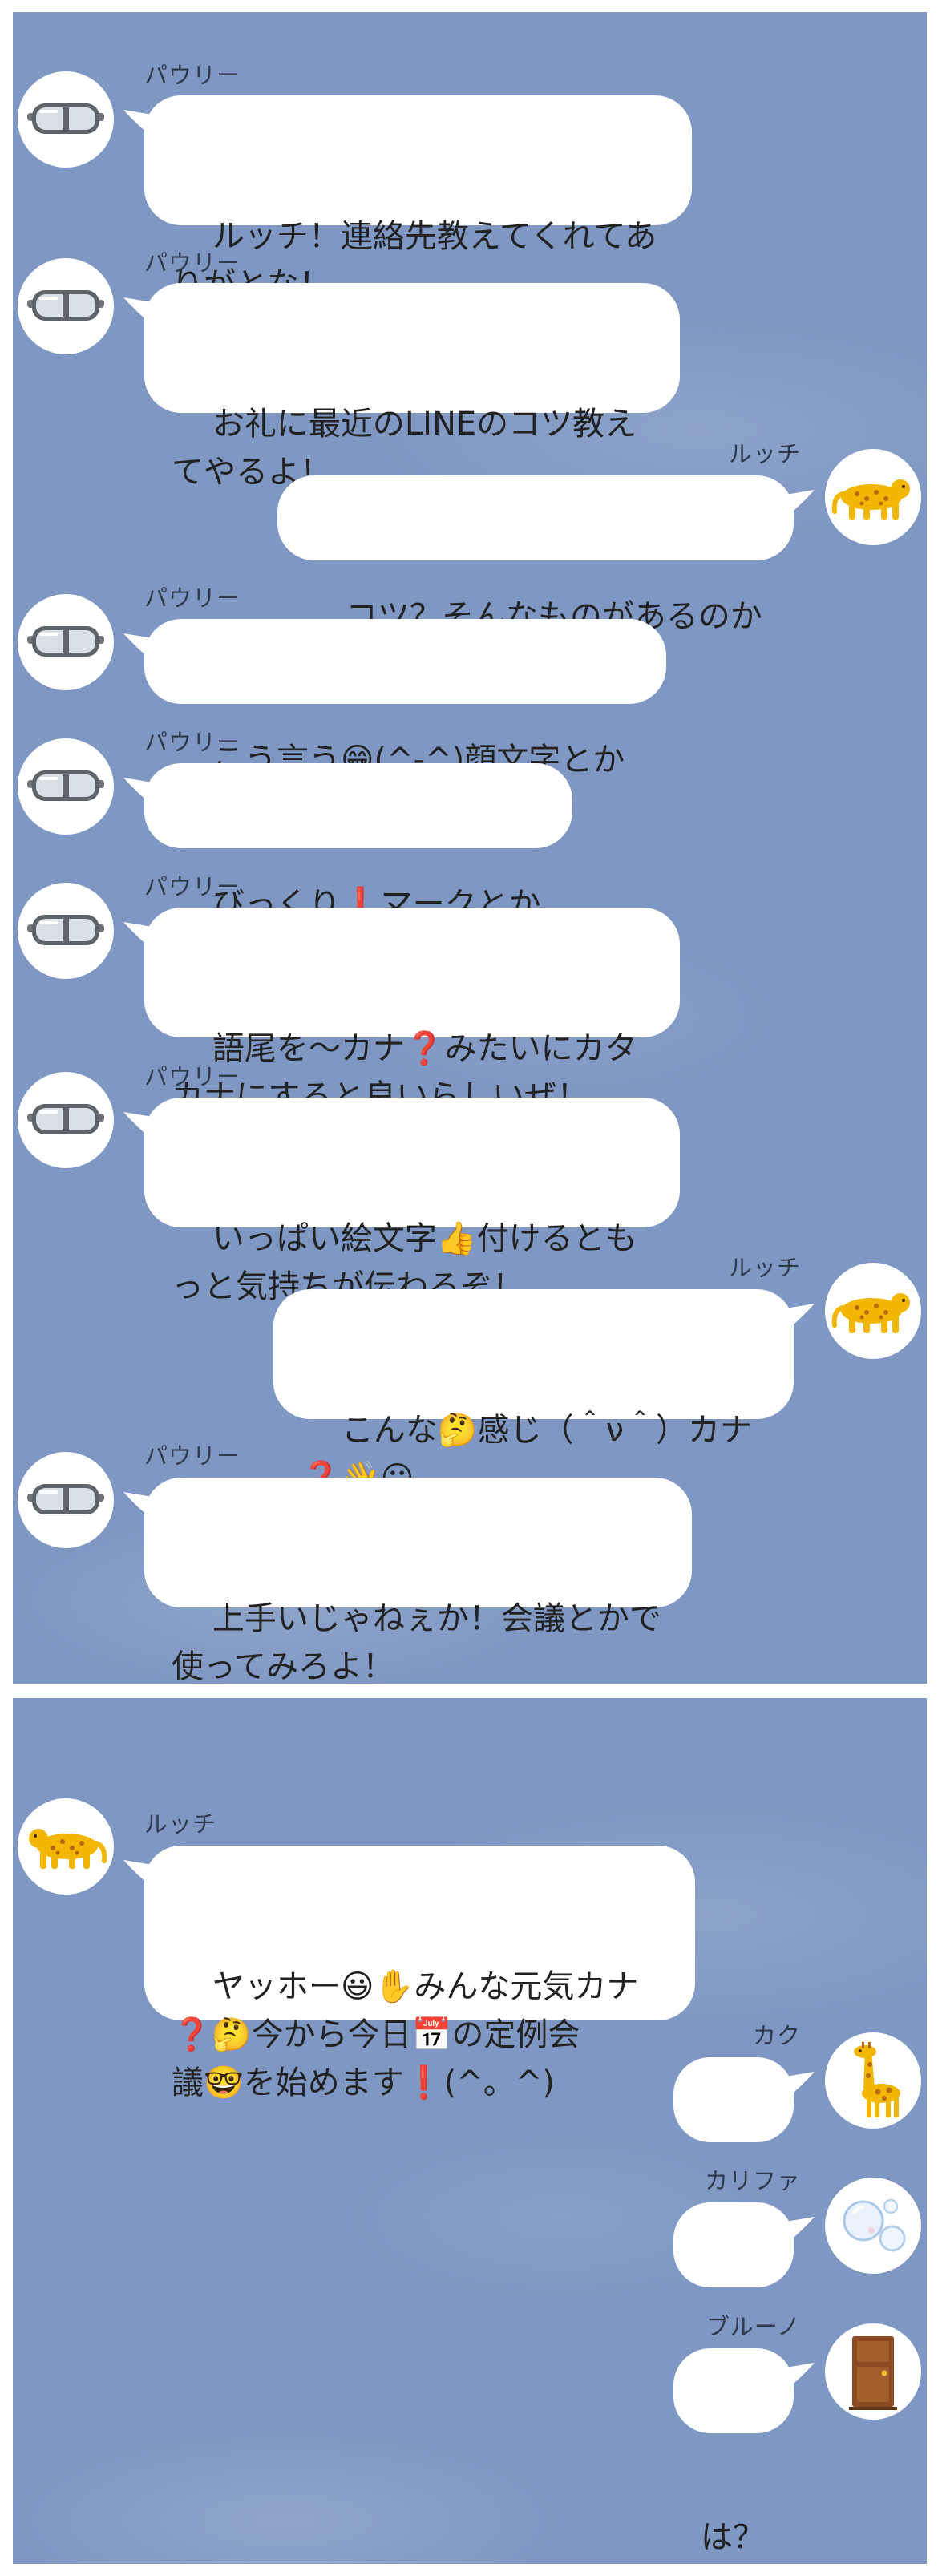 The height and width of the screenshot is (2576, 938). Describe the element at coordinates (347, 843) in the screenshot. I see `message-bubble: びっくり❗️マークとか` at that location.